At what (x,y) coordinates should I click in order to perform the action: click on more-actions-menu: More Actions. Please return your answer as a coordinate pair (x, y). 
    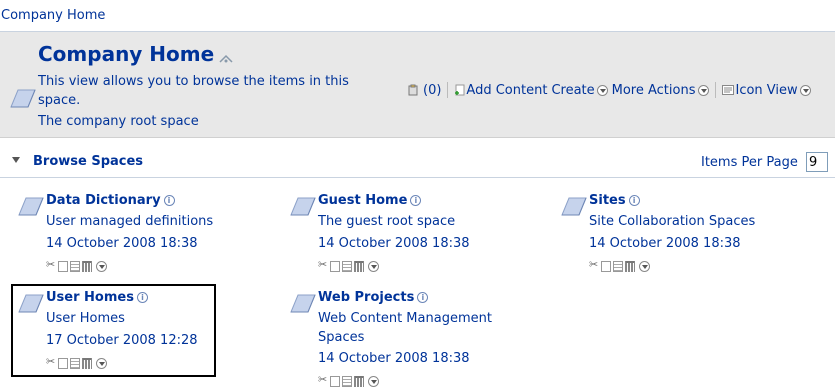
    Looking at the image, I should click on (660, 90).